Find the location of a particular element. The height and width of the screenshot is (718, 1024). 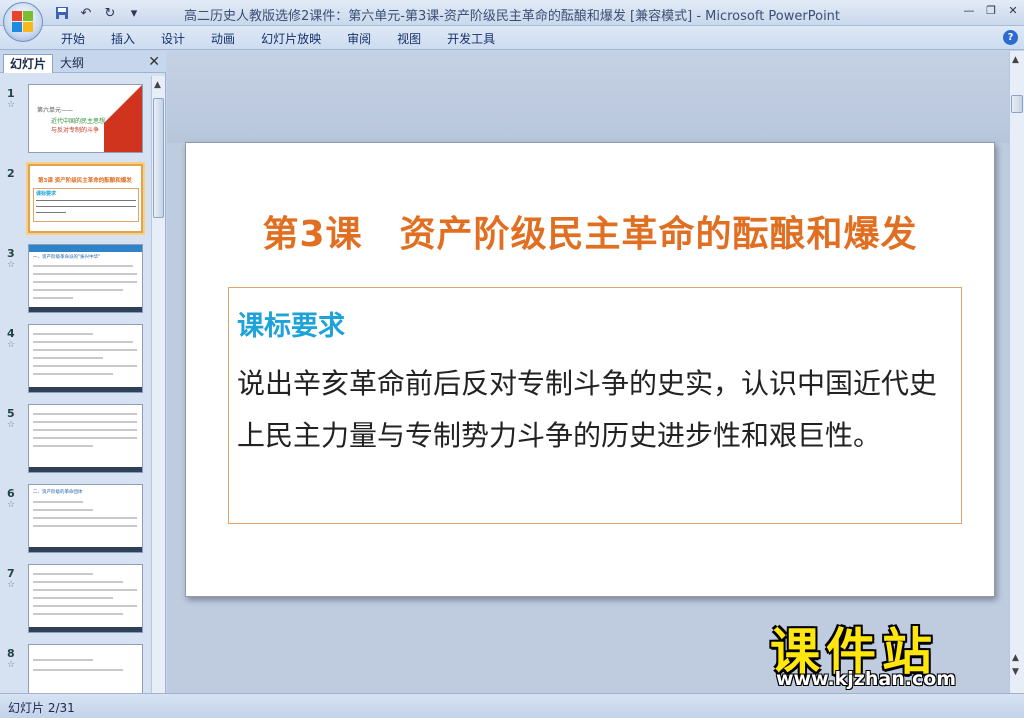

slide-counter: 幻灯片 2/31 is located at coordinates (41, 708).